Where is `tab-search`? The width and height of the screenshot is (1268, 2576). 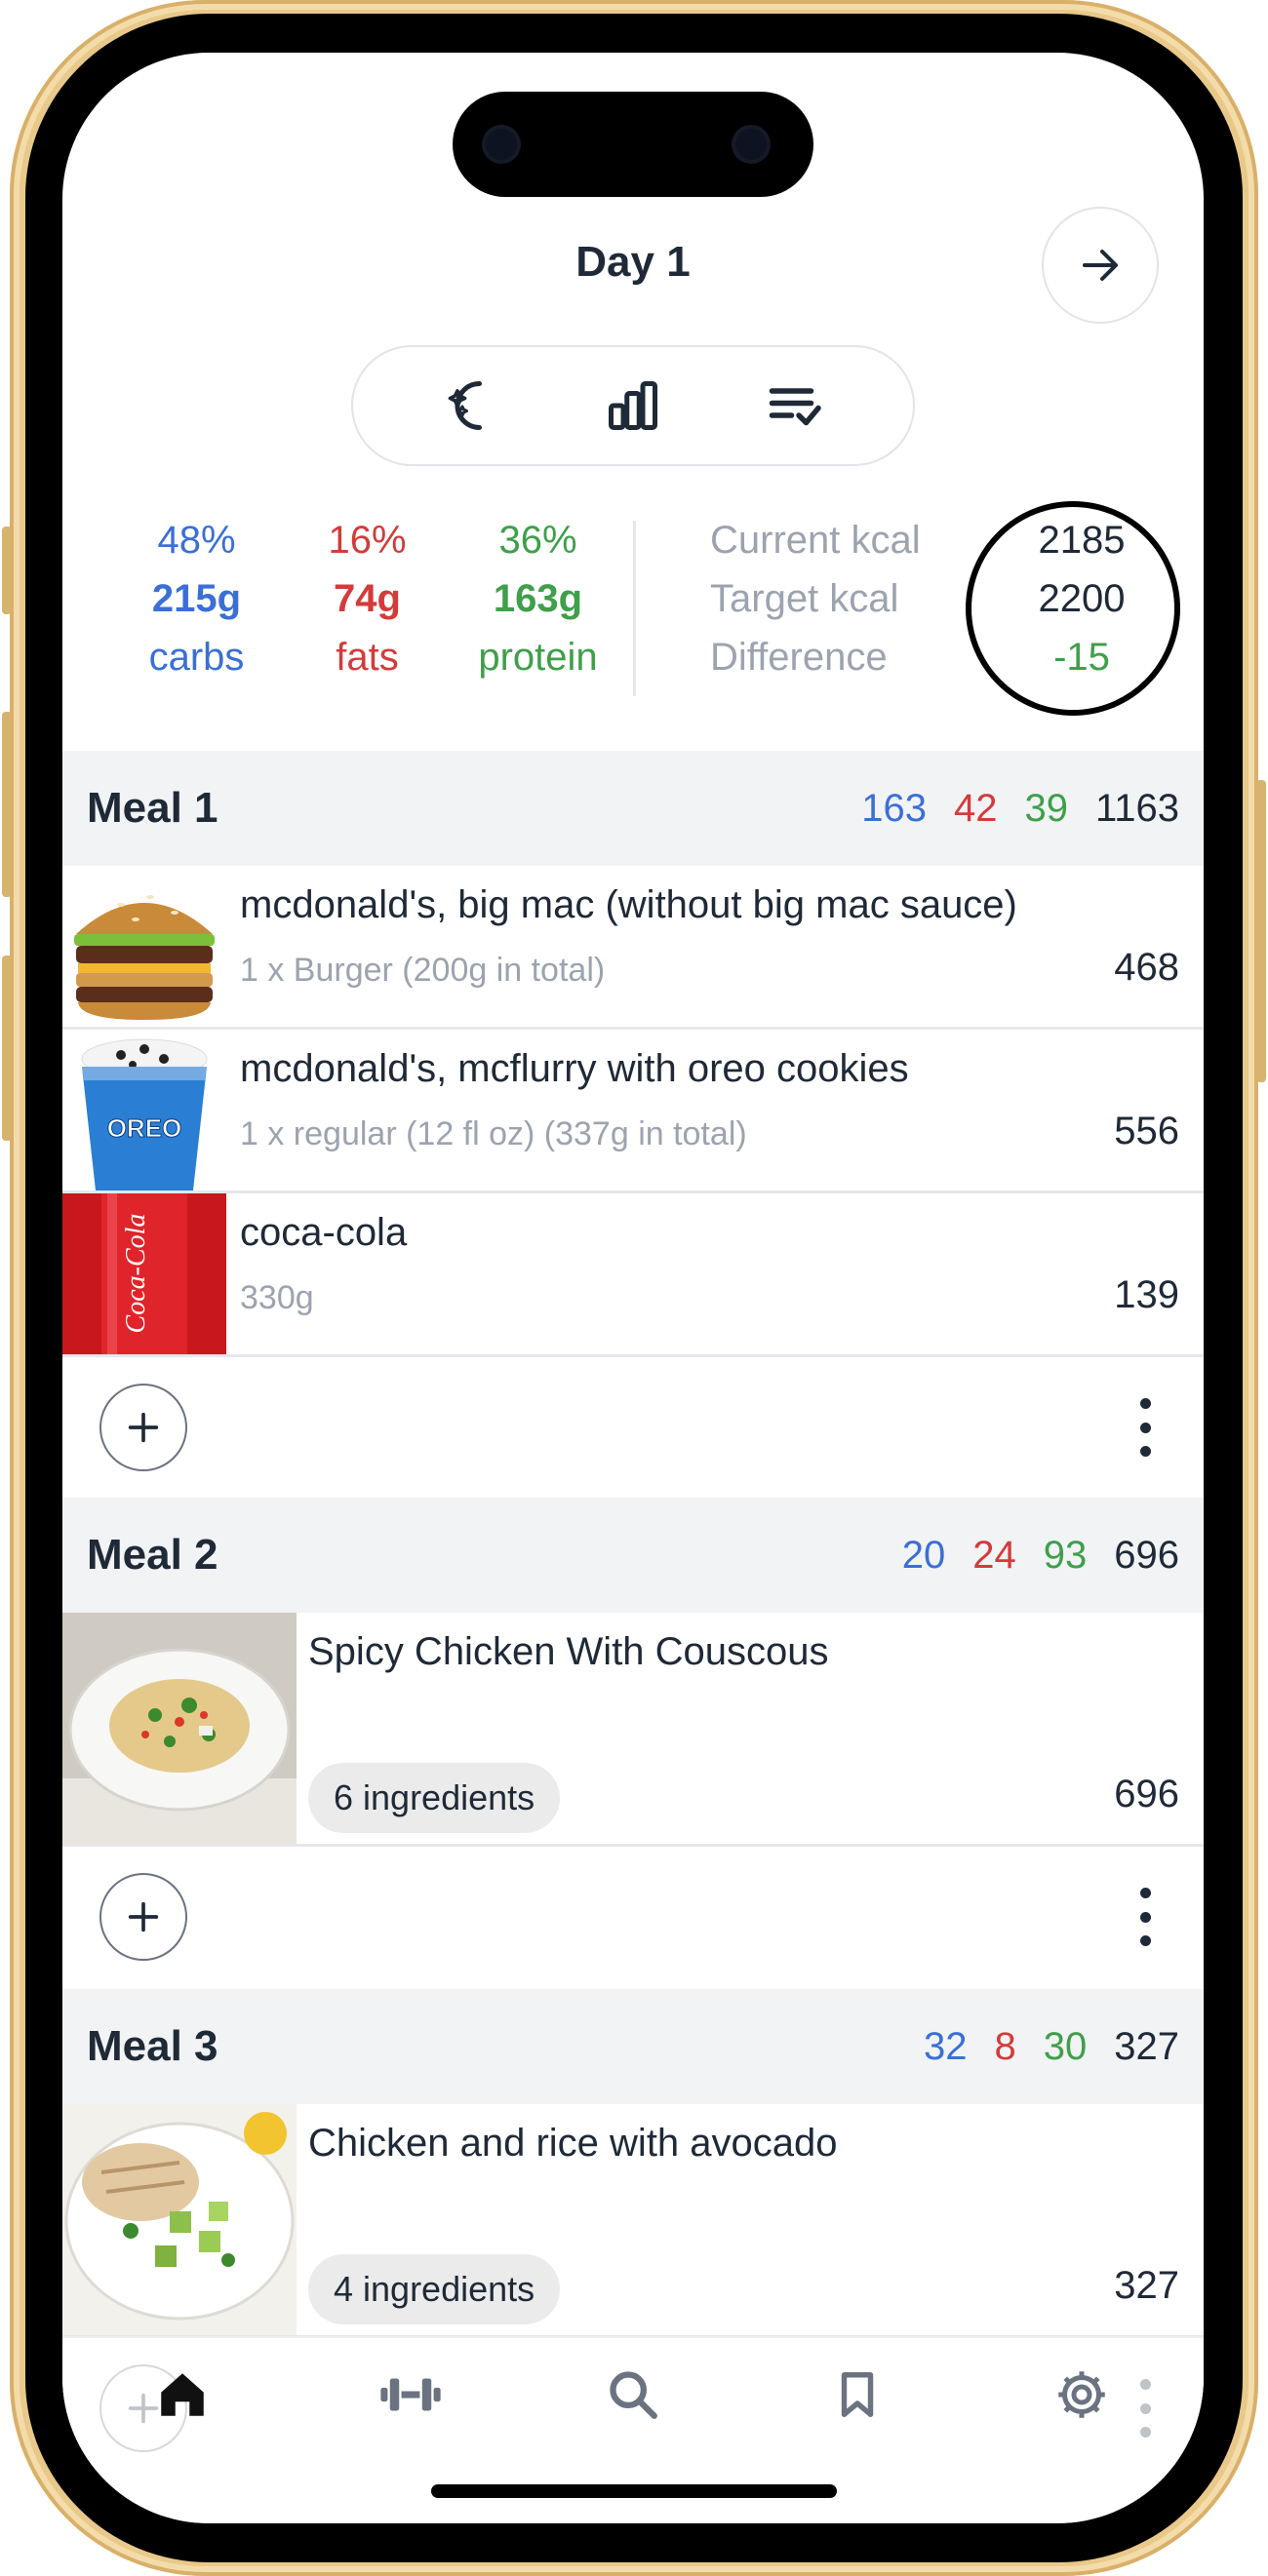
tab-search is located at coordinates (633, 2395).